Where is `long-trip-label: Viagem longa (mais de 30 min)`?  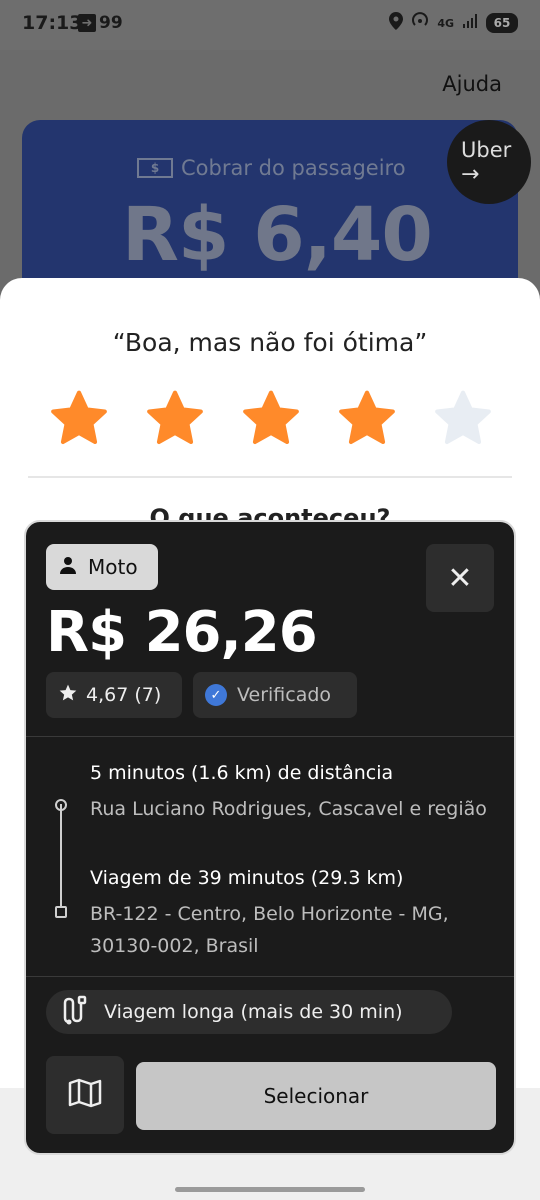
long-trip-label: Viagem longa (mais de 30 min) is located at coordinates (253, 1012).